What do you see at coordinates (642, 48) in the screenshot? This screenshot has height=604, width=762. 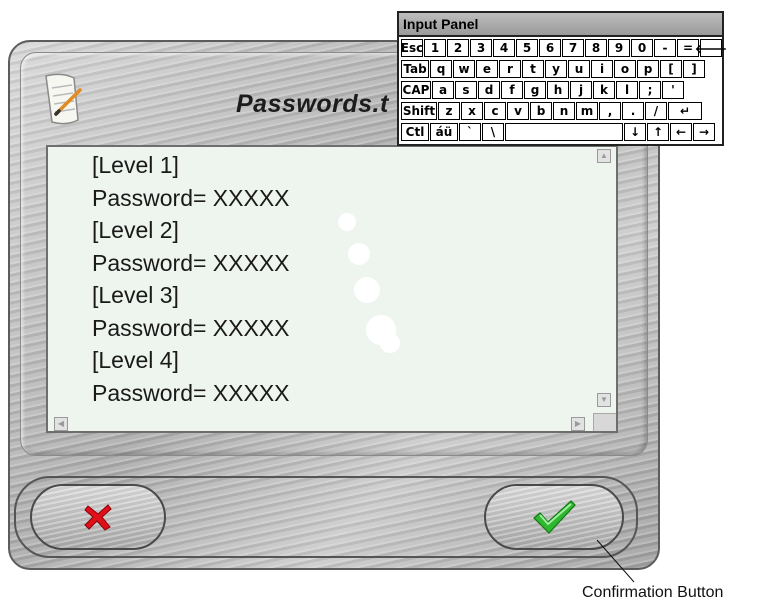 I see `key-0: 0` at bounding box center [642, 48].